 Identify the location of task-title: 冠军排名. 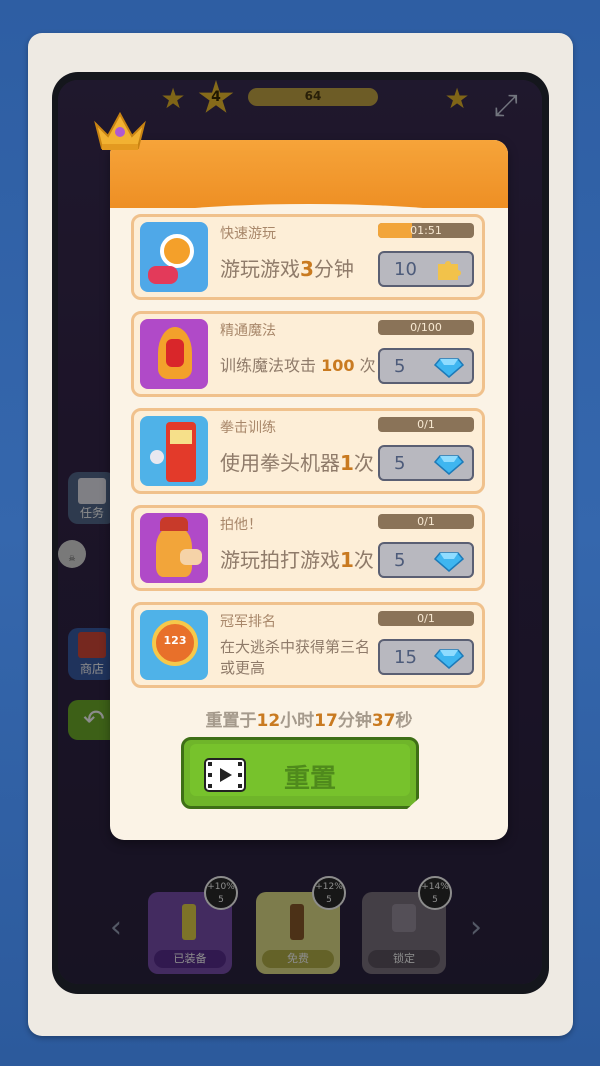
(248, 622).